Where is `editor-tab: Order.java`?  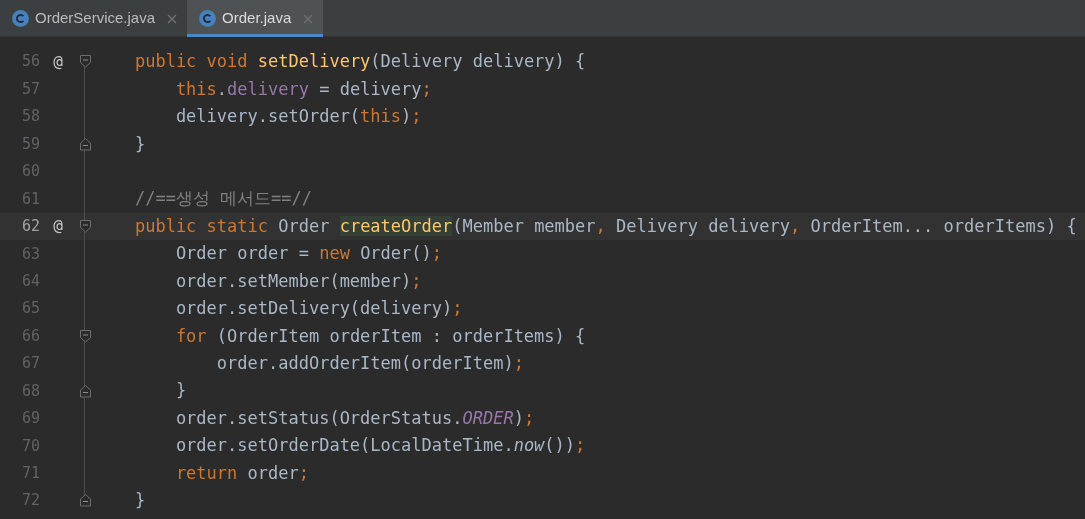
editor-tab: Order.java is located at coordinates (255, 18).